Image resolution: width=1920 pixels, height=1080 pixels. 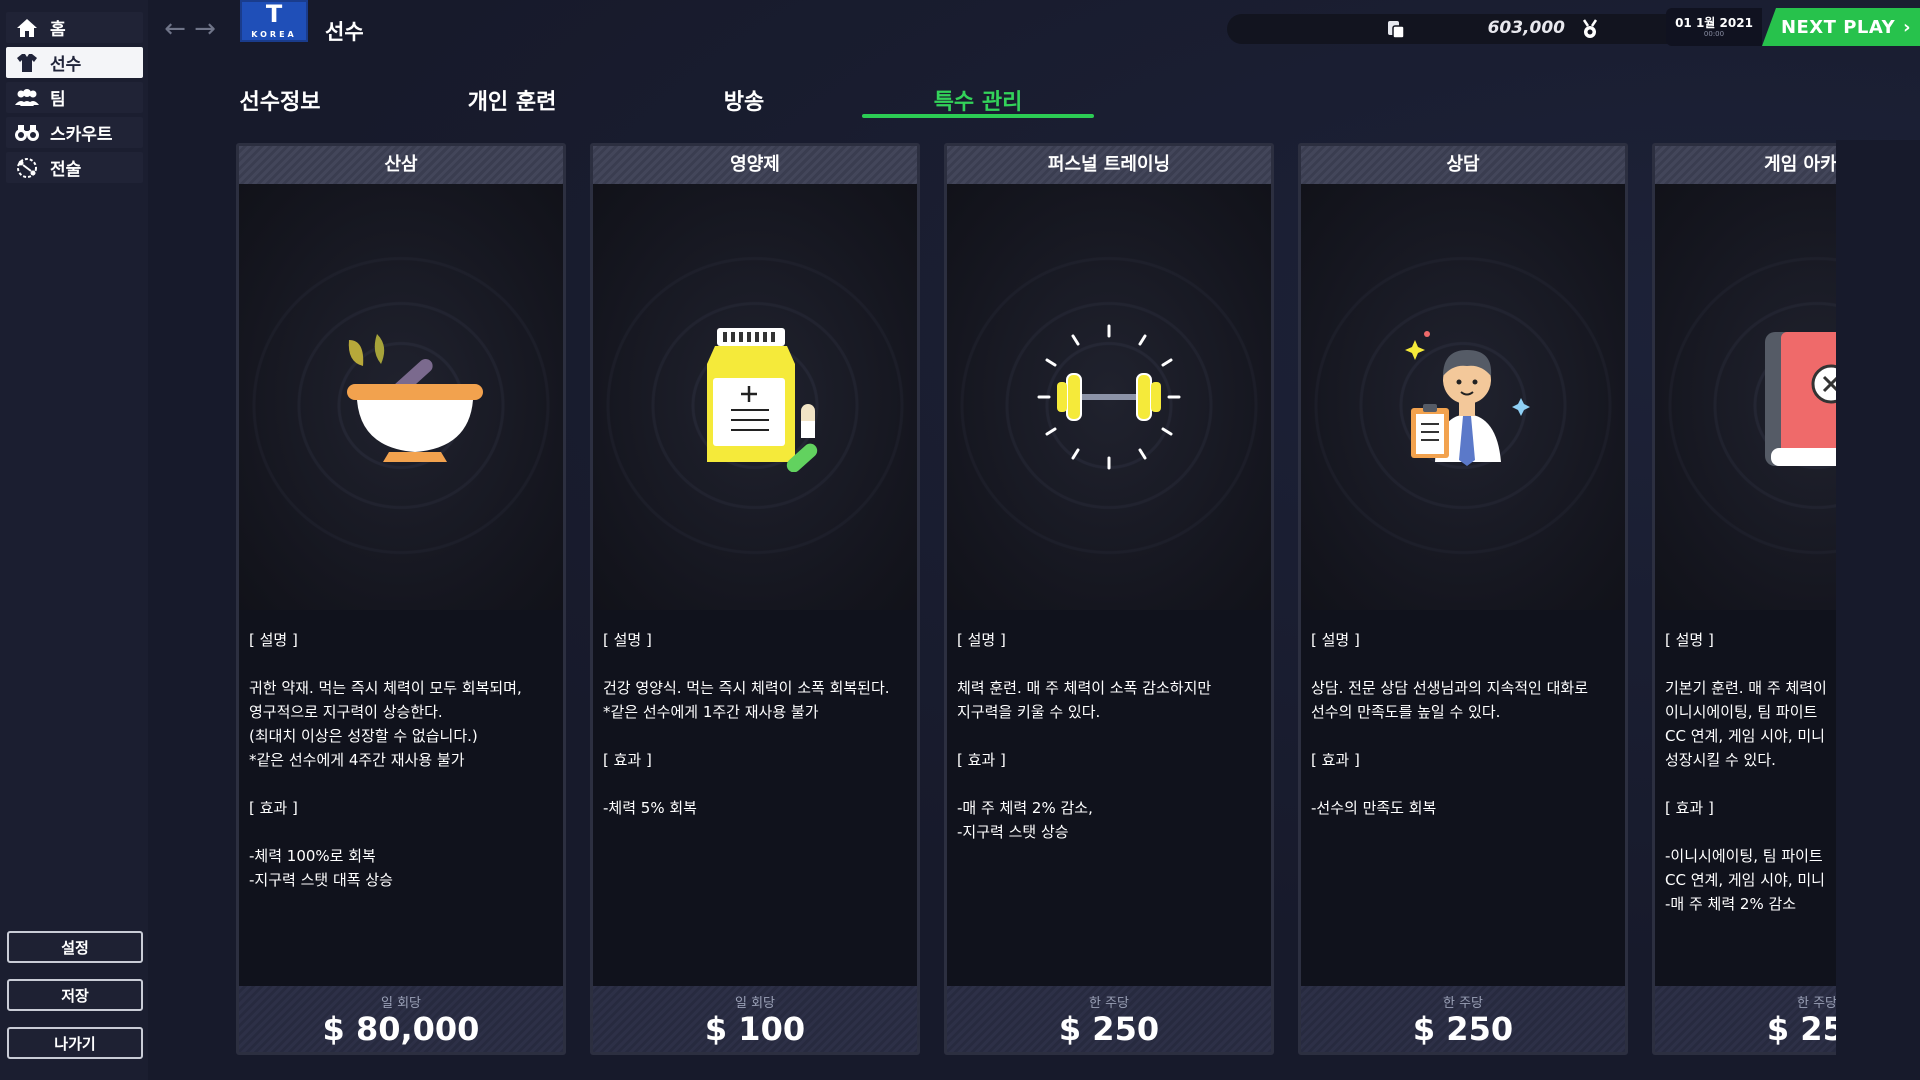 I want to click on description-line: 성장시킬 수 있다., so click(x=1720, y=760).